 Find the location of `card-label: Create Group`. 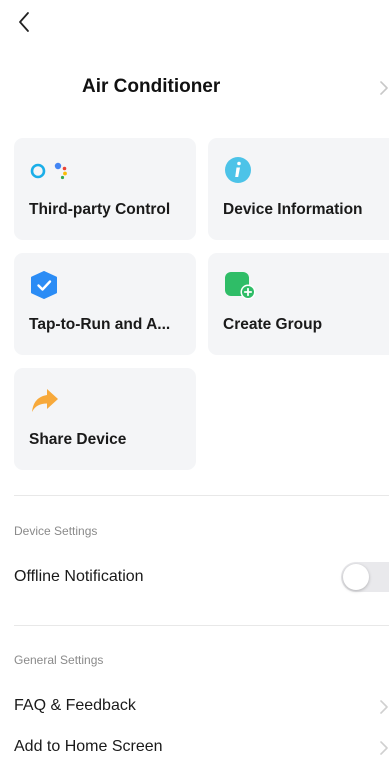

card-label: Create Group is located at coordinates (273, 324).